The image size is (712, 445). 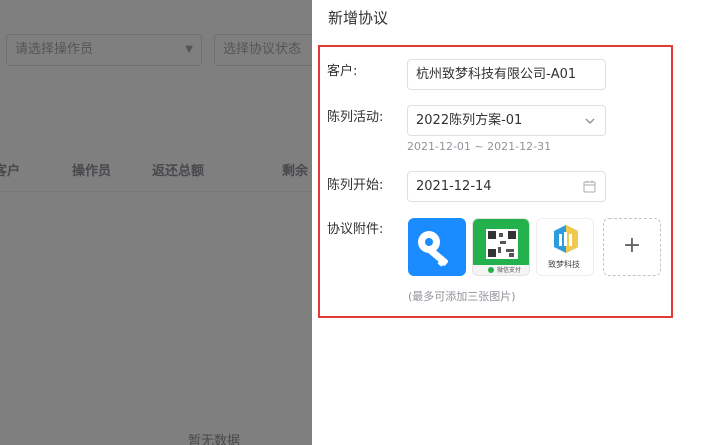 I want to click on attachments-label: 协议附件:, so click(x=355, y=229).